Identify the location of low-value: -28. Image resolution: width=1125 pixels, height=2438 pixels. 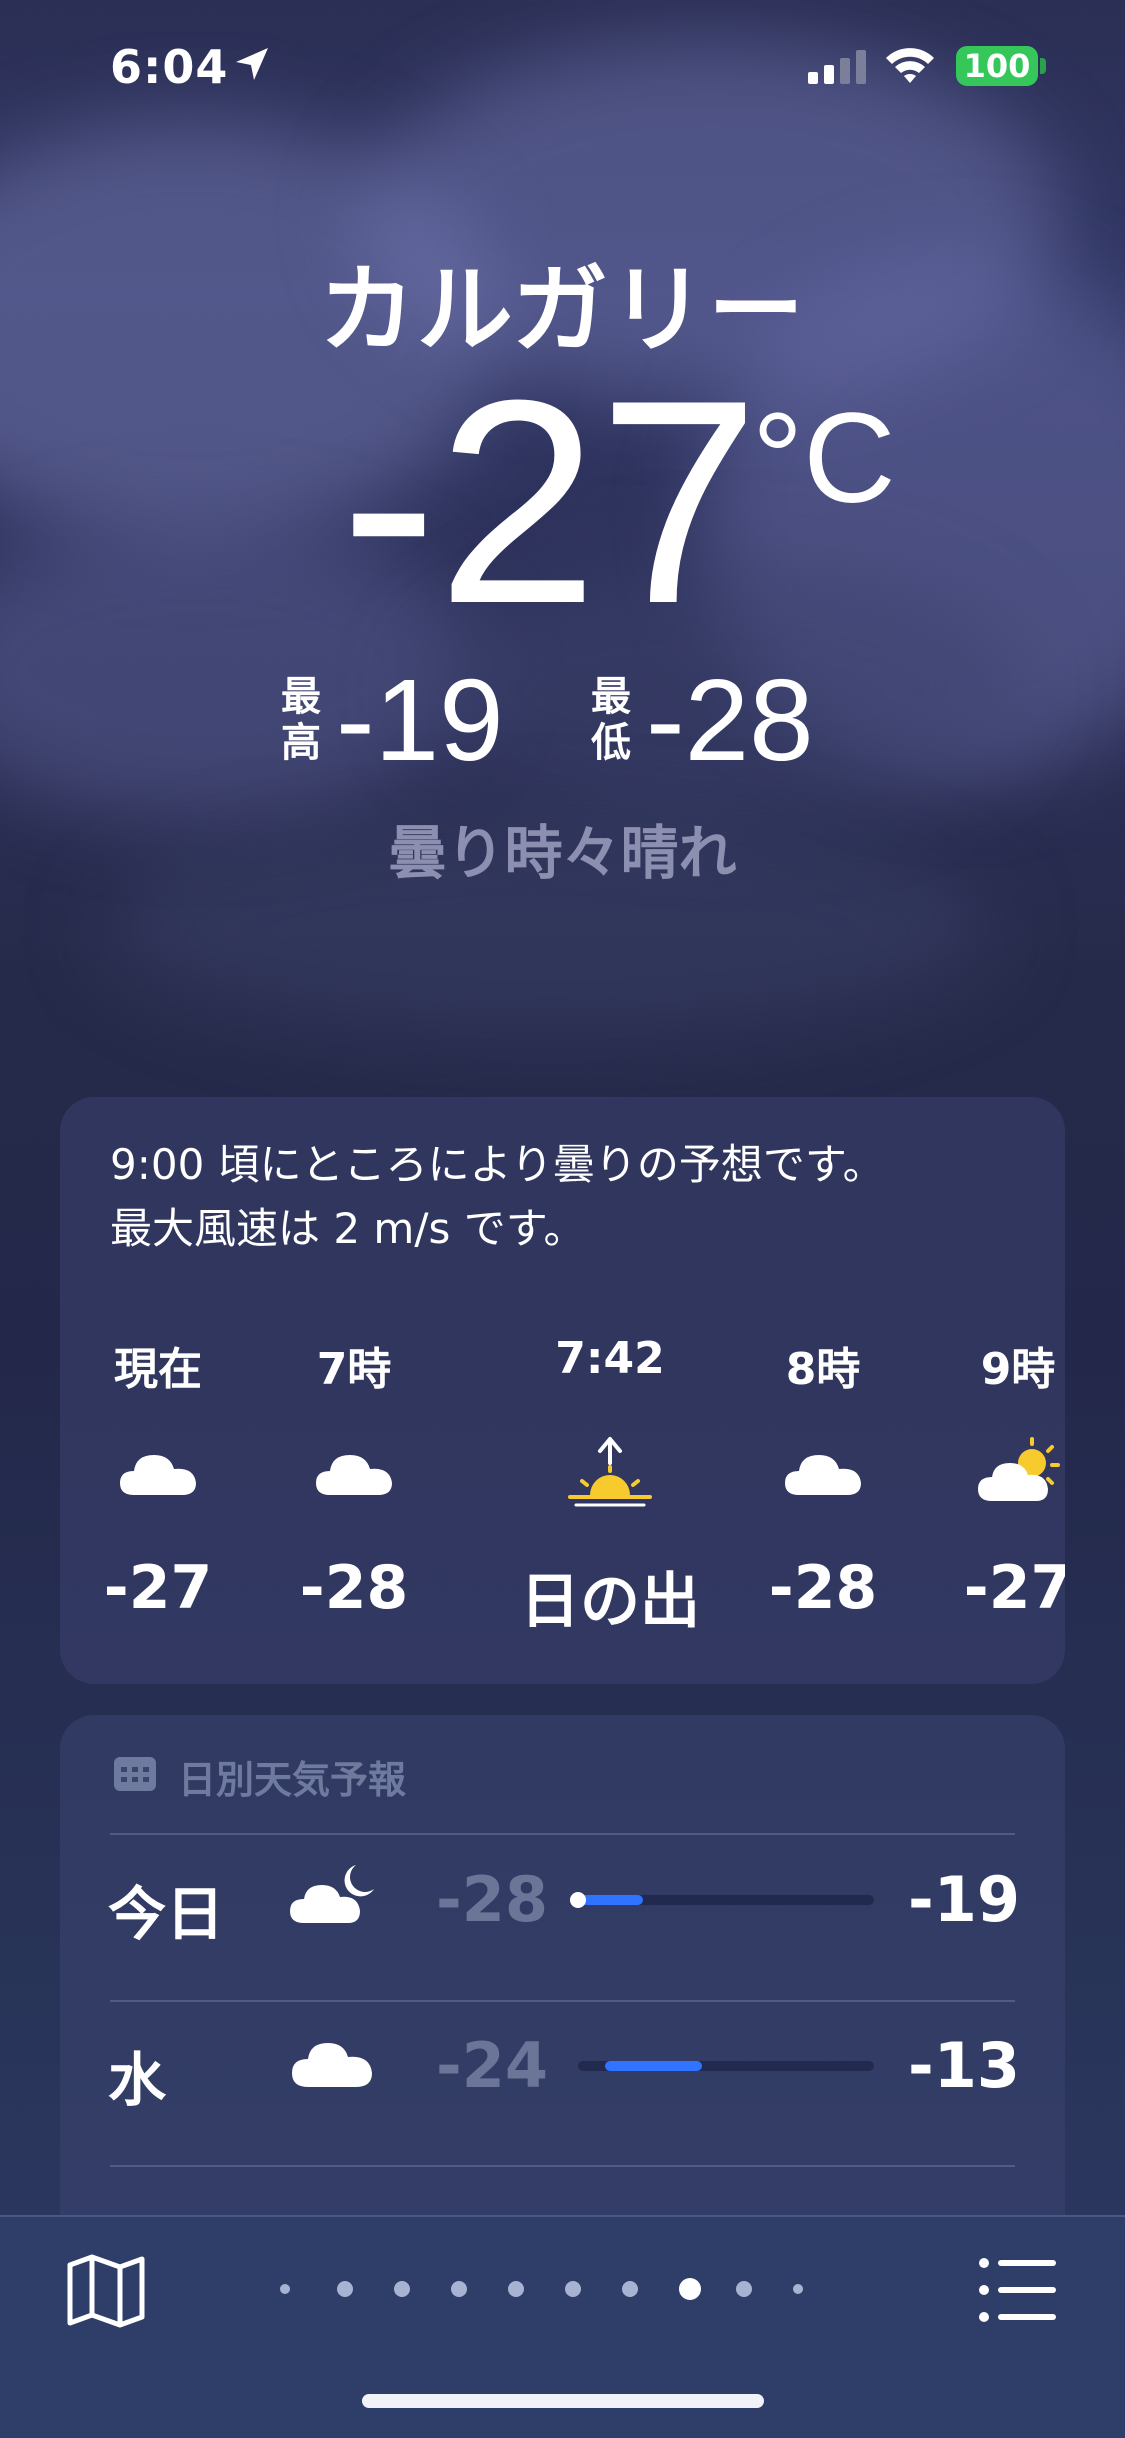
(730, 720).